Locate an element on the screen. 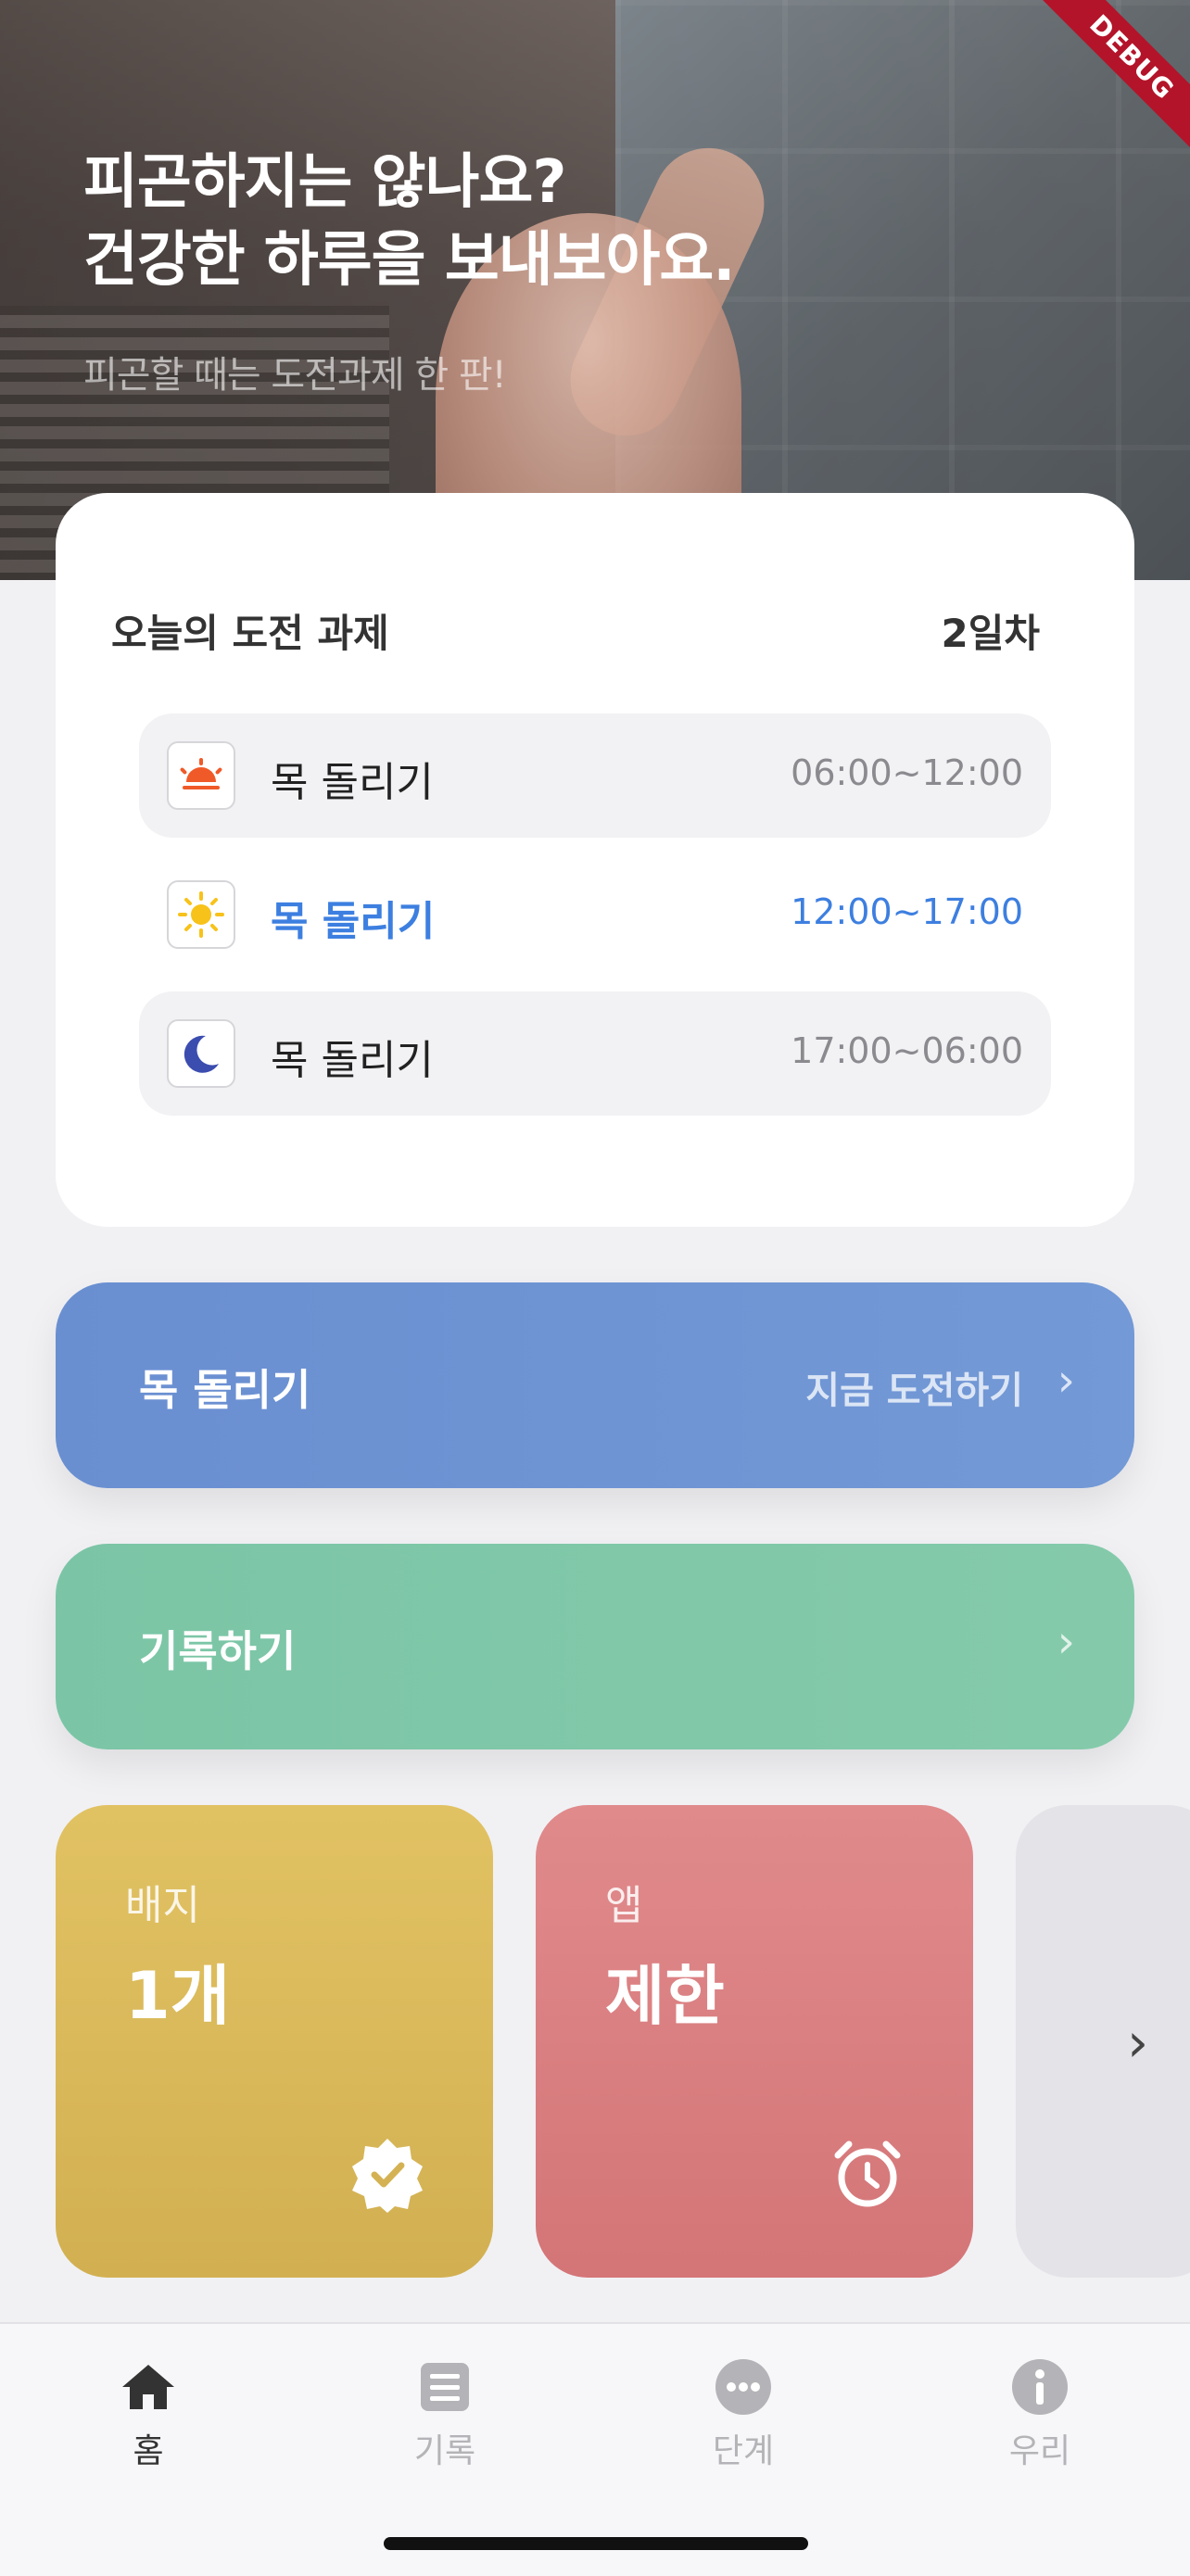 The height and width of the screenshot is (2576, 1190). more-dots-icon is located at coordinates (743, 2387).